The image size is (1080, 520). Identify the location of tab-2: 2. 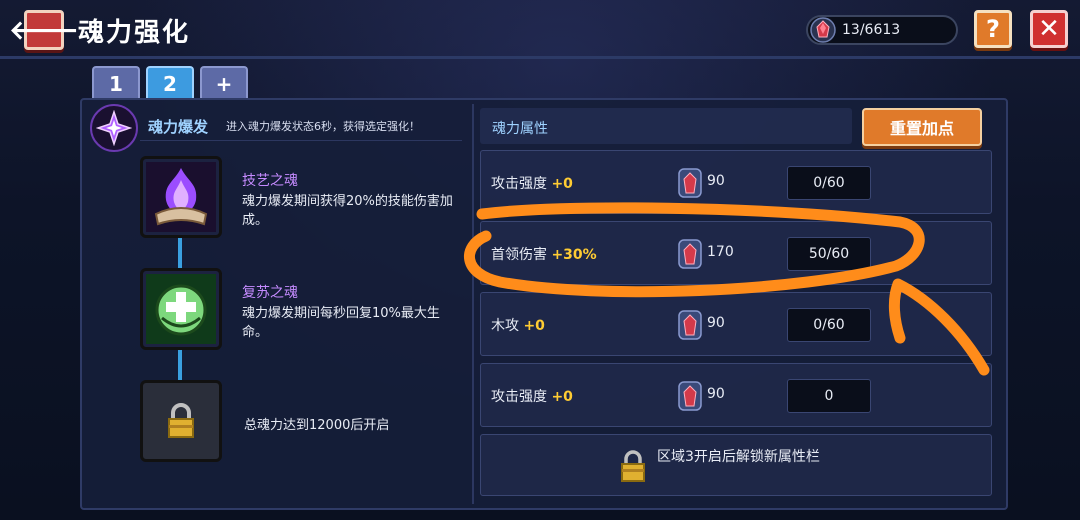
(170, 83).